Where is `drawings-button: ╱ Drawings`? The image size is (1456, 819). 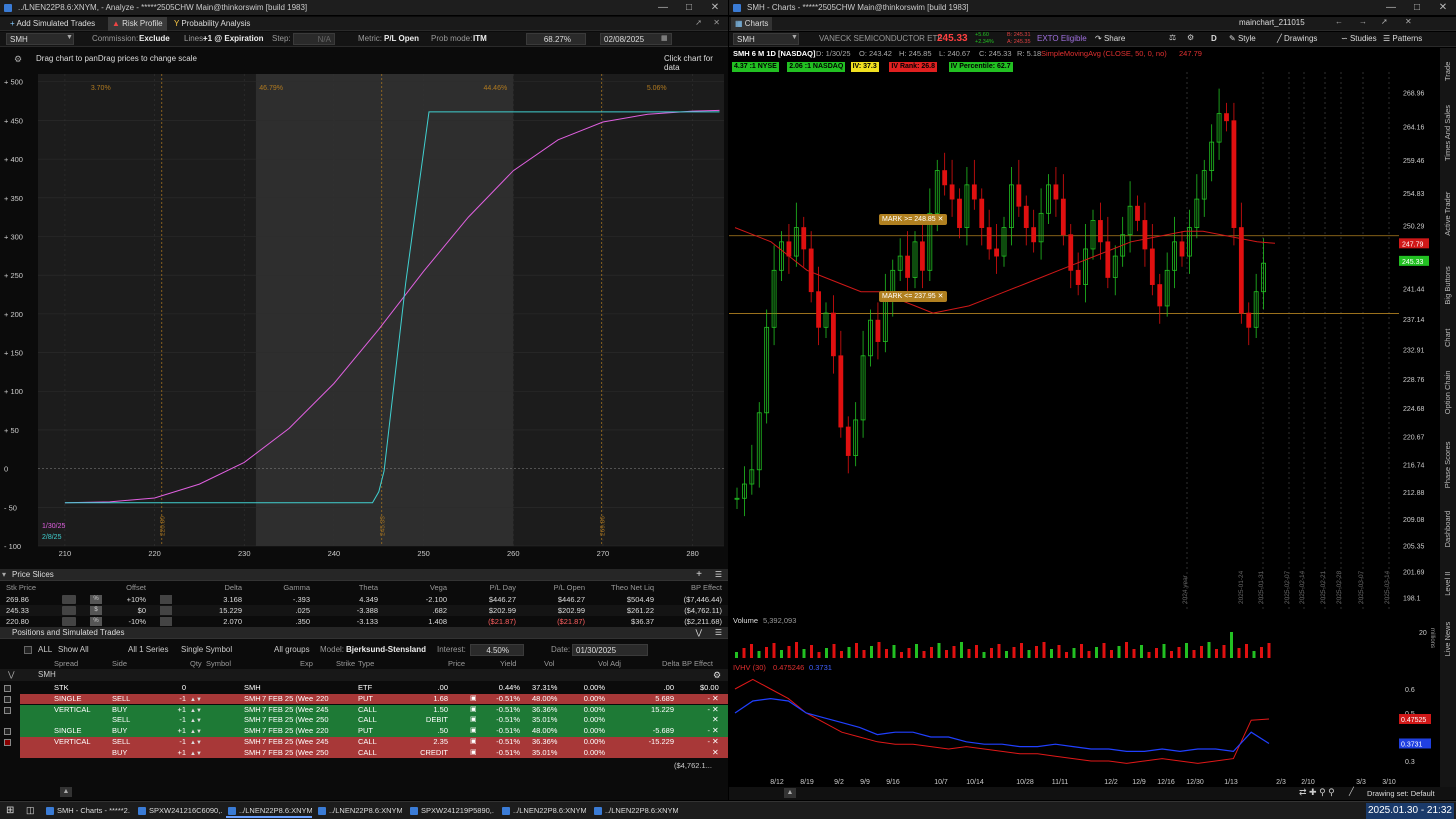
drawings-button: ╱ Drawings is located at coordinates (1297, 38).